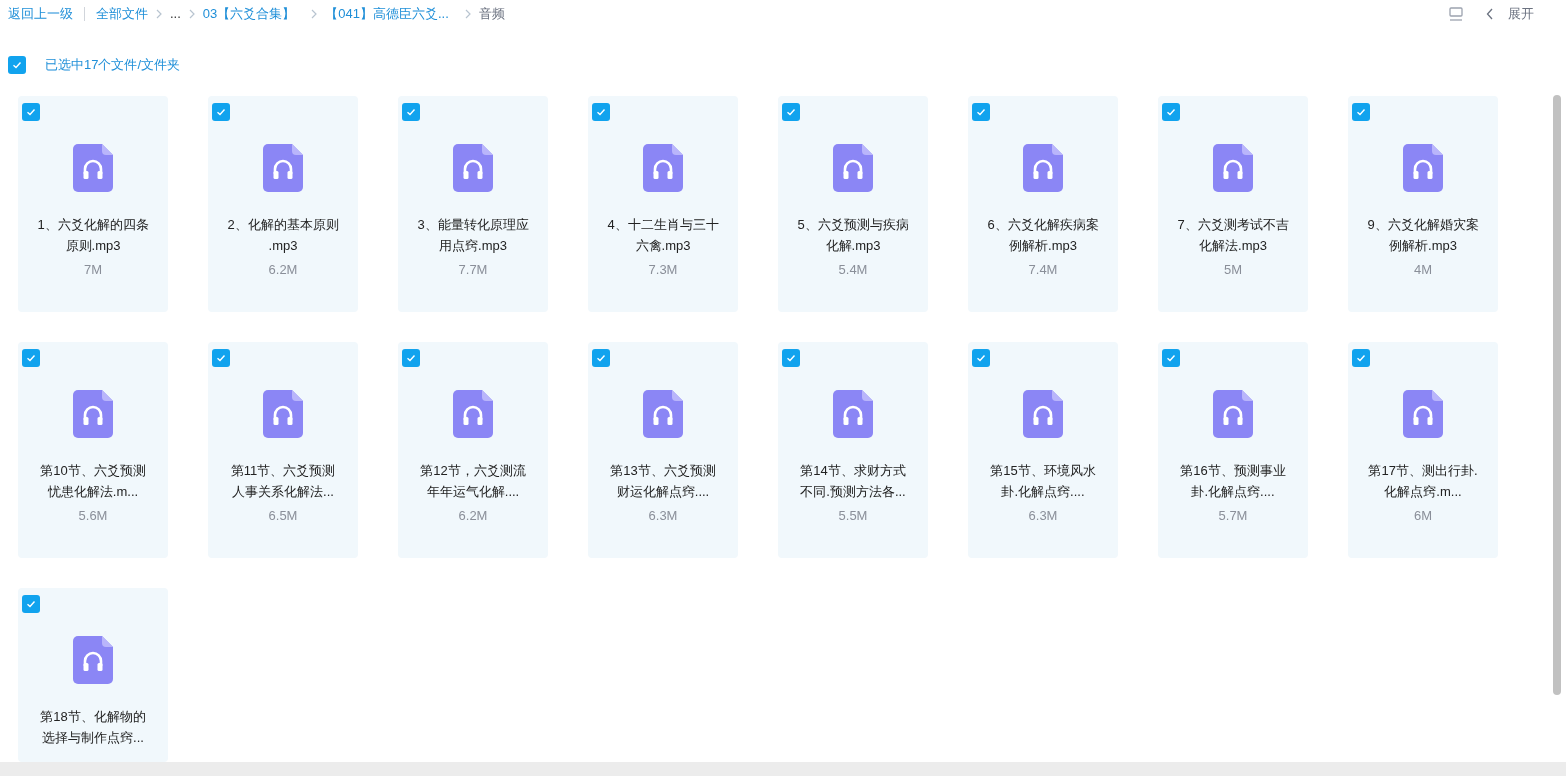  What do you see at coordinates (473, 270) in the screenshot?
I see `file-size: 7.7M` at bounding box center [473, 270].